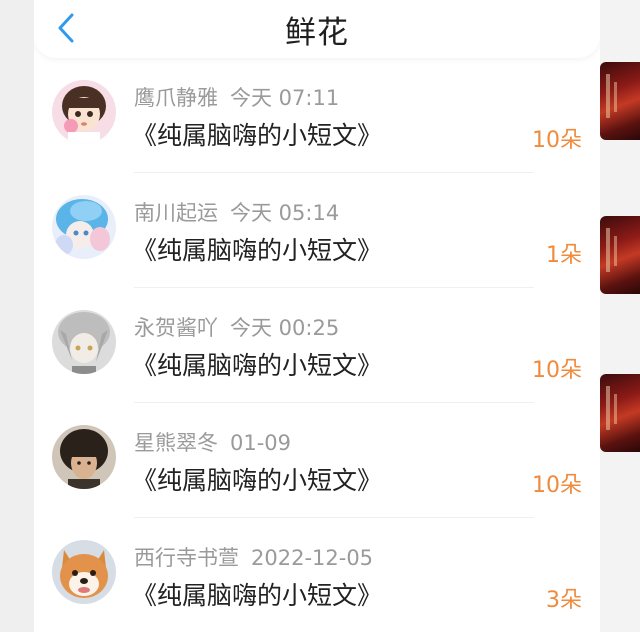 The height and width of the screenshot is (632, 640). I want to click on user-name: 鹰爪静雅 今天 07:11, so click(237, 98).